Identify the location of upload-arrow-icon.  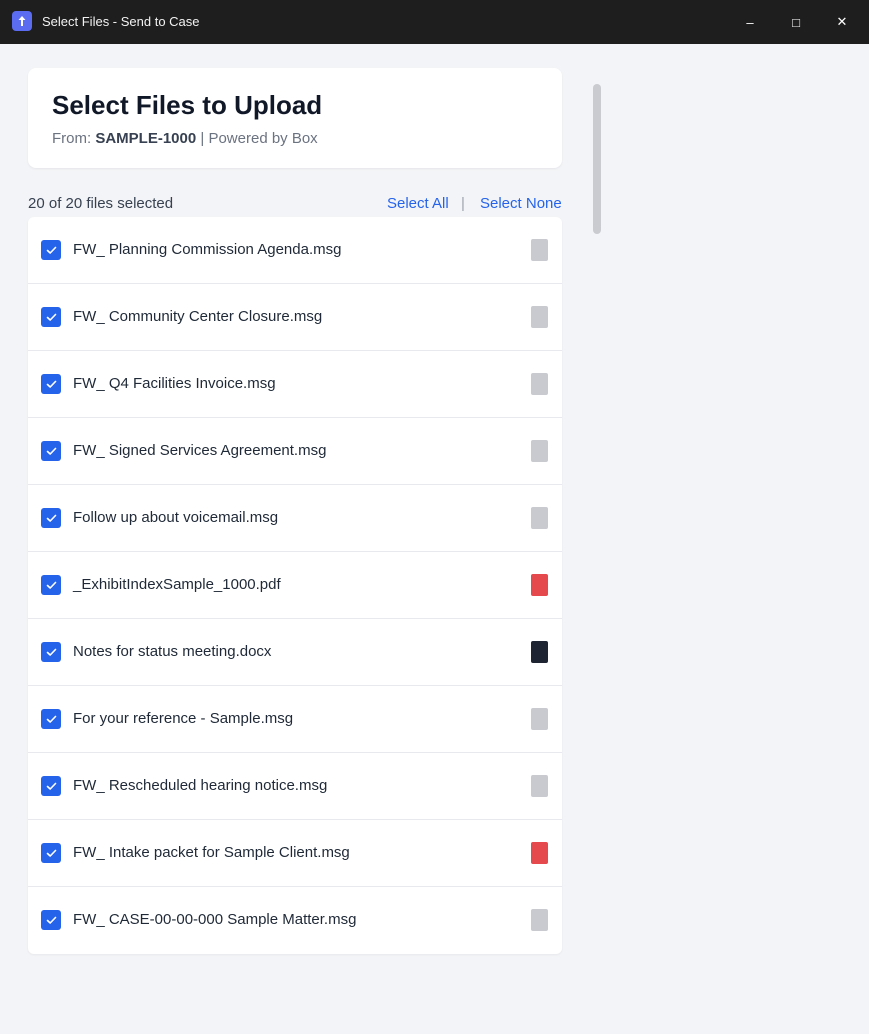
(22, 21).